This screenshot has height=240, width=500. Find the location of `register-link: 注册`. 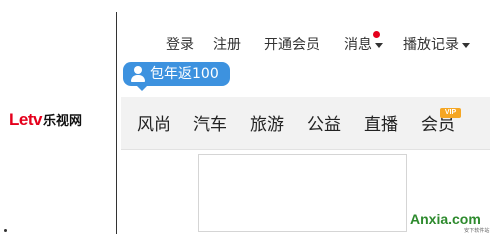

register-link: 注册 is located at coordinates (227, 45).